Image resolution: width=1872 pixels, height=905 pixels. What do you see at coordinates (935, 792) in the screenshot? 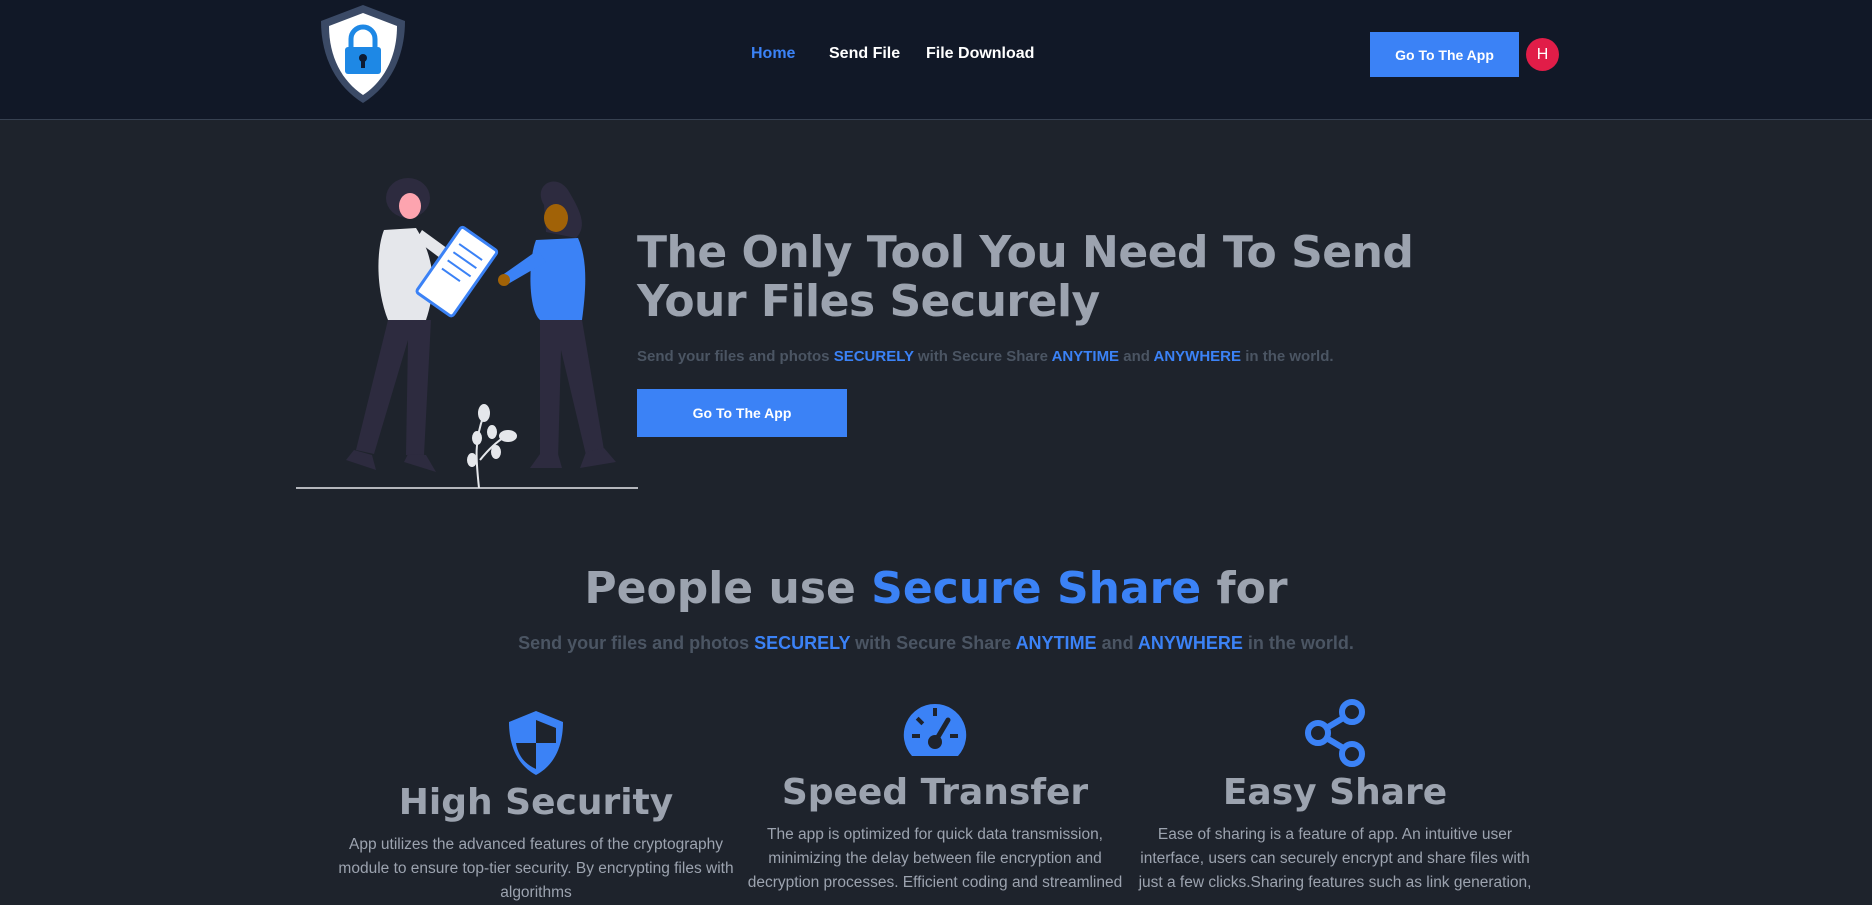
I see `feature-title: Speed Transfer` at bounding box center [935, 792].